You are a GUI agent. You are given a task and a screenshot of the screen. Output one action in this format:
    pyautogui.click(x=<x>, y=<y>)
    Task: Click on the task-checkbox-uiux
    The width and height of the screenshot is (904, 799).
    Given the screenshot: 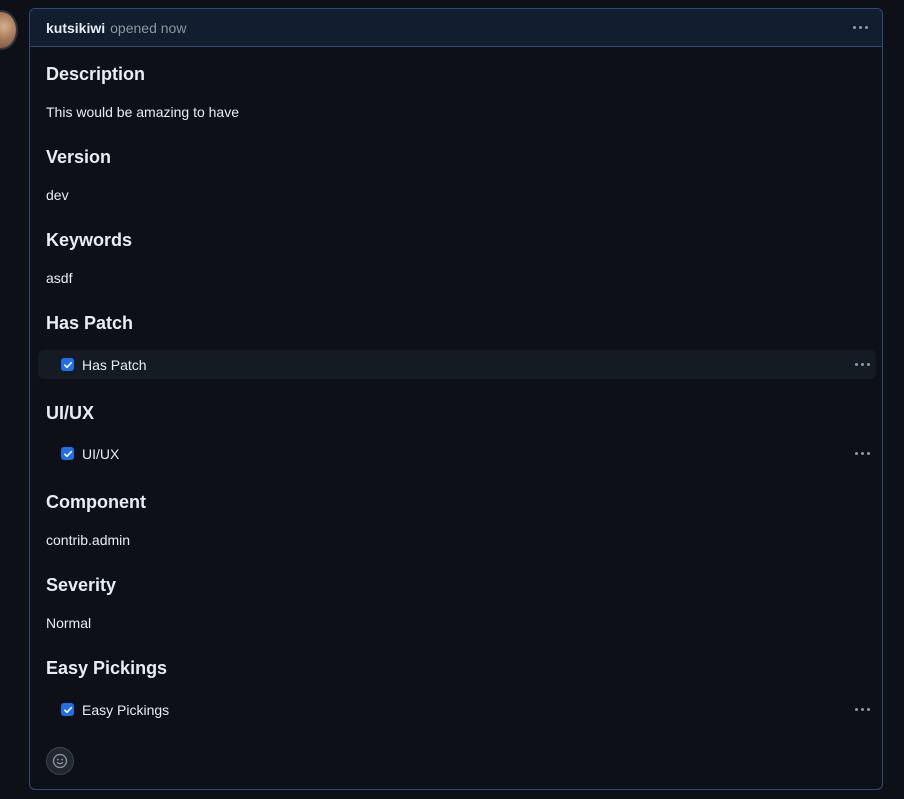 What is the action you would take?
    pyautogui.click(x=67, y=453)
    